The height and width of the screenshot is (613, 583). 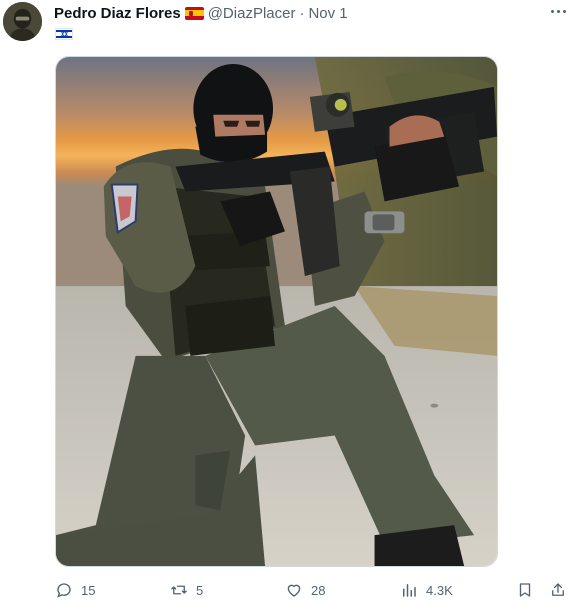 I want to click on avatar, so click(x=22, y=21).